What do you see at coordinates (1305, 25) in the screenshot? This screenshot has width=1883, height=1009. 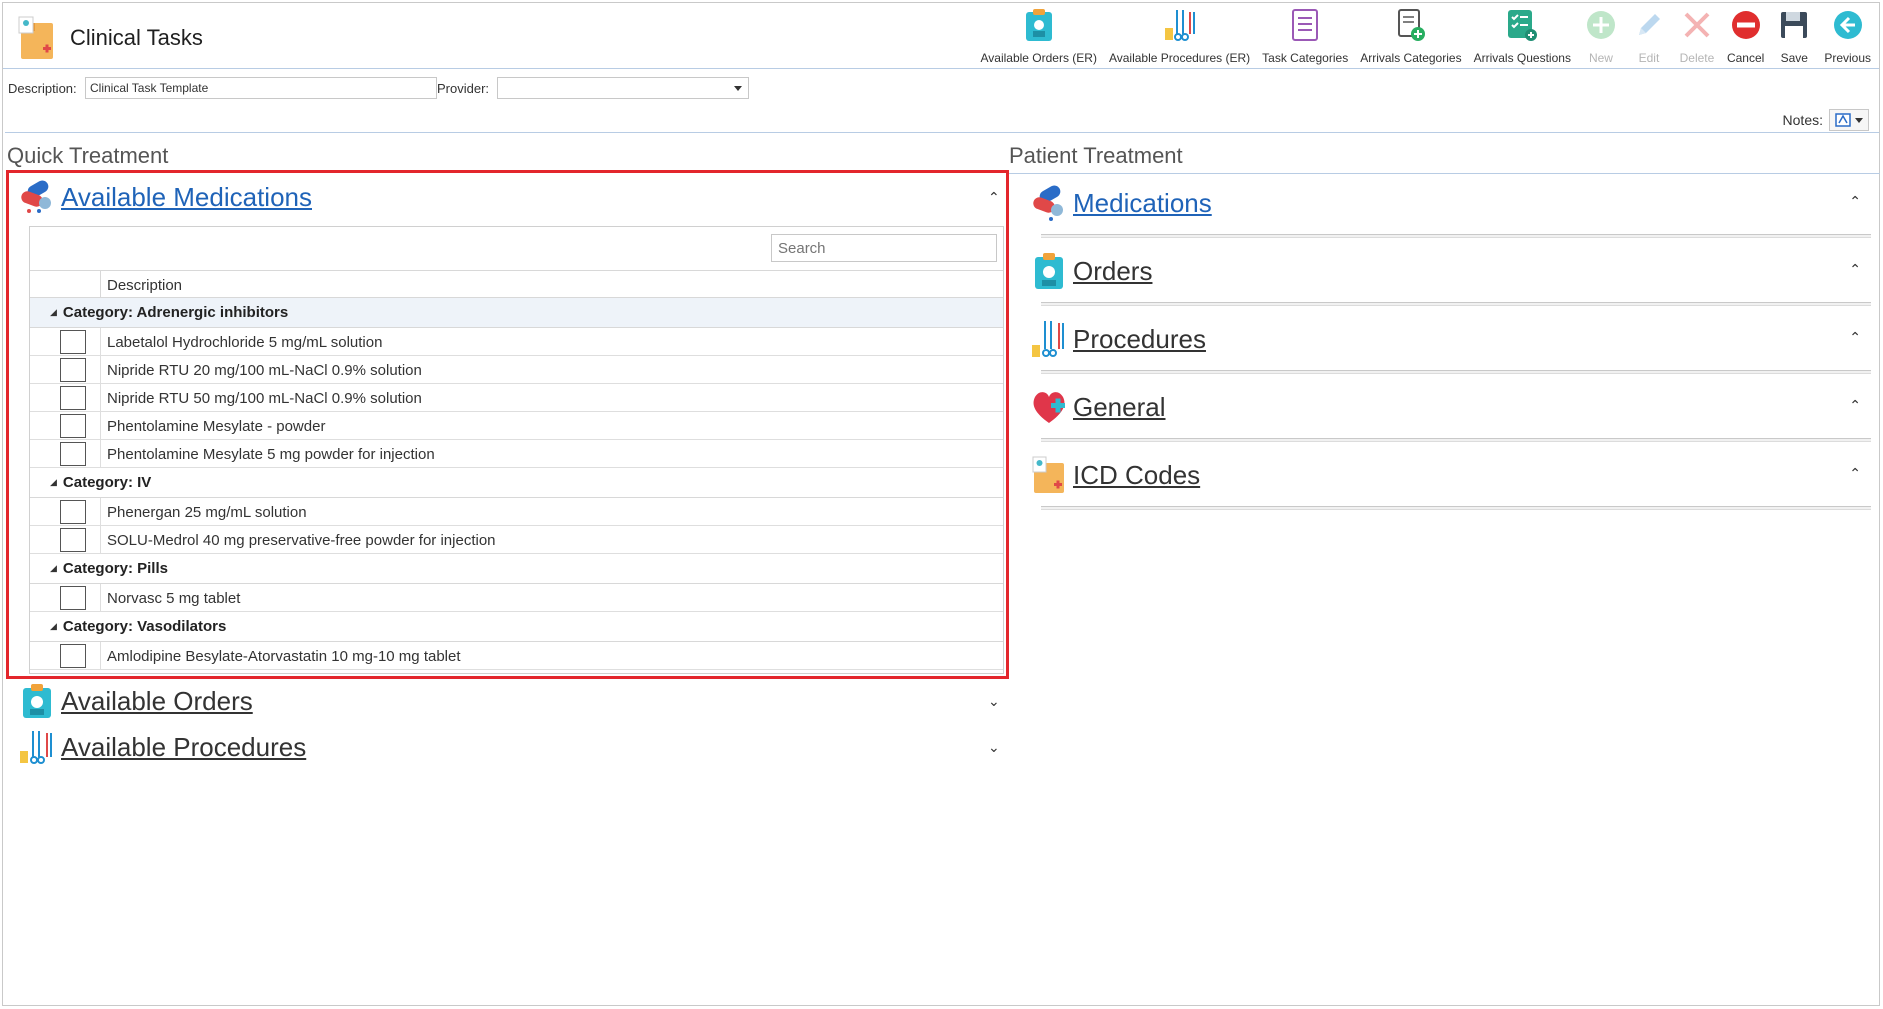 I see `task-list-icon` at bounding box center [1305, 25].